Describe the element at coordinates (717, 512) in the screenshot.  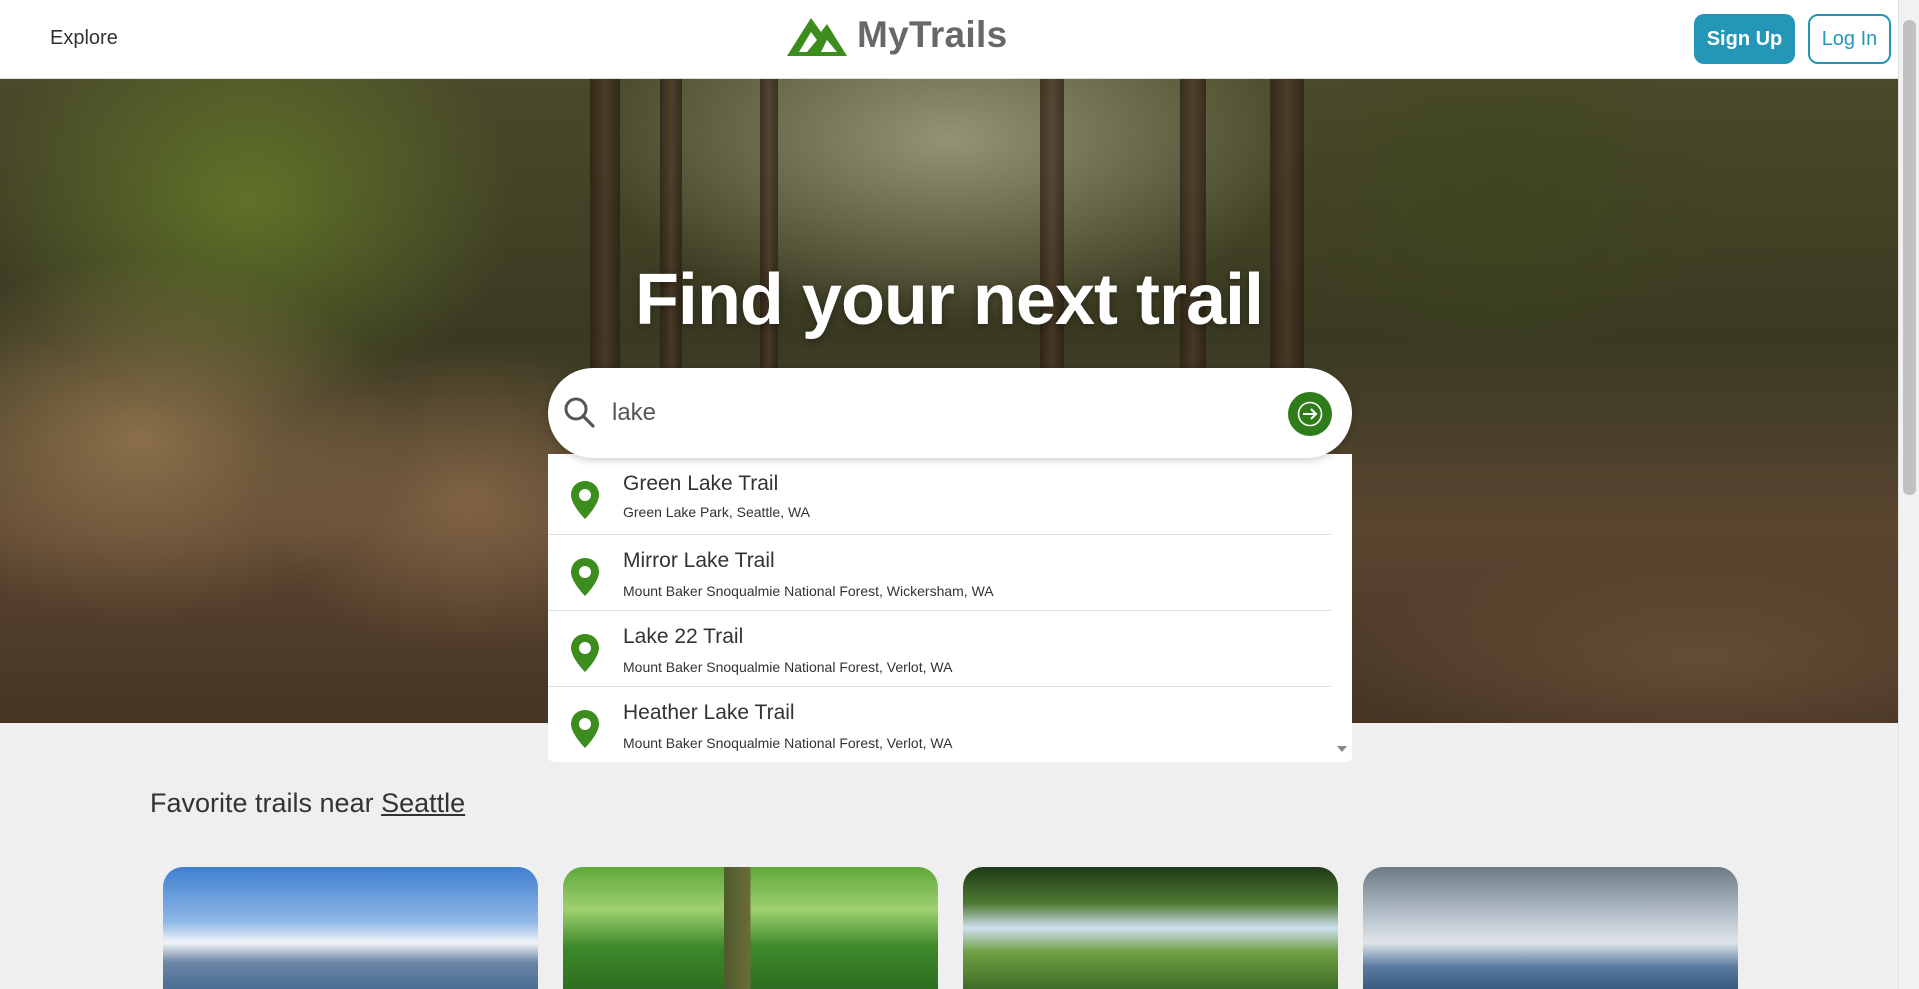
I see `suggestion-location: Green Lake Park, Seattle, WA` at that location.